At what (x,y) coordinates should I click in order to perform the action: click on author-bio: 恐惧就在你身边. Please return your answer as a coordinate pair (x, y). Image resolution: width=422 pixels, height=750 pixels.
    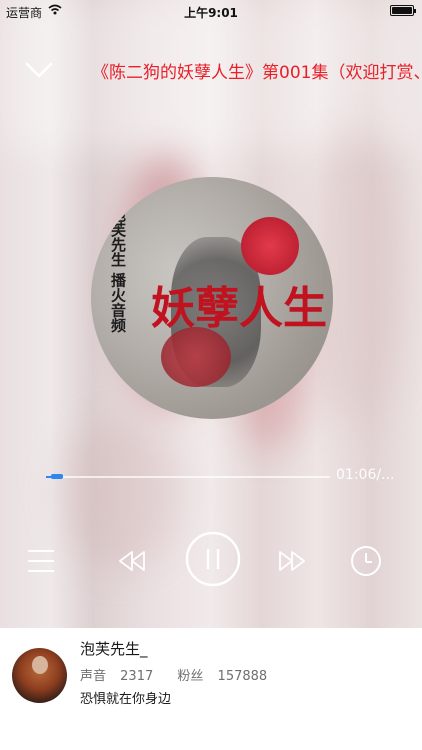
    Looking at the image, I should click on (126, 699).